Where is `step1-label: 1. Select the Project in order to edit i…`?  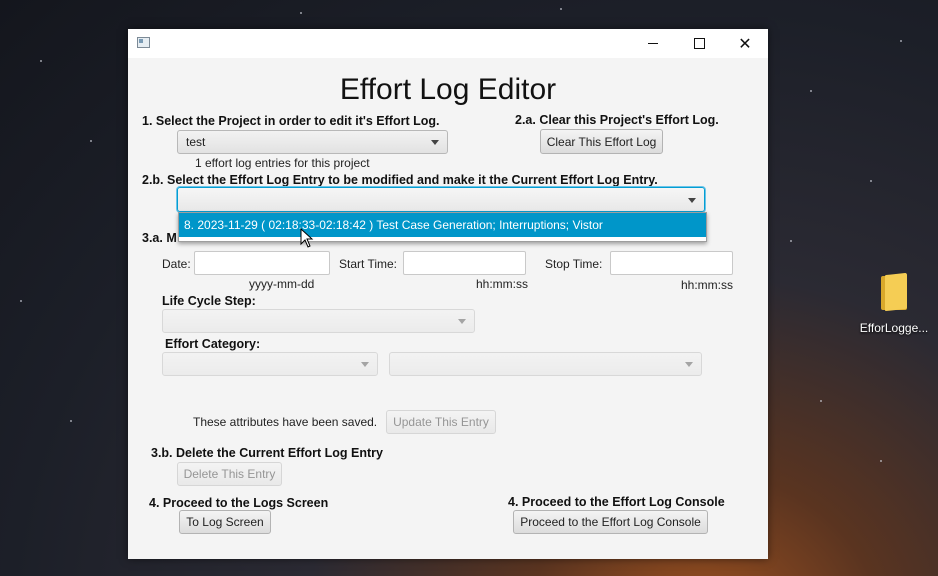
step1-label: 1. Select the Project in order to edit i… is located at coordinates (291, 121).